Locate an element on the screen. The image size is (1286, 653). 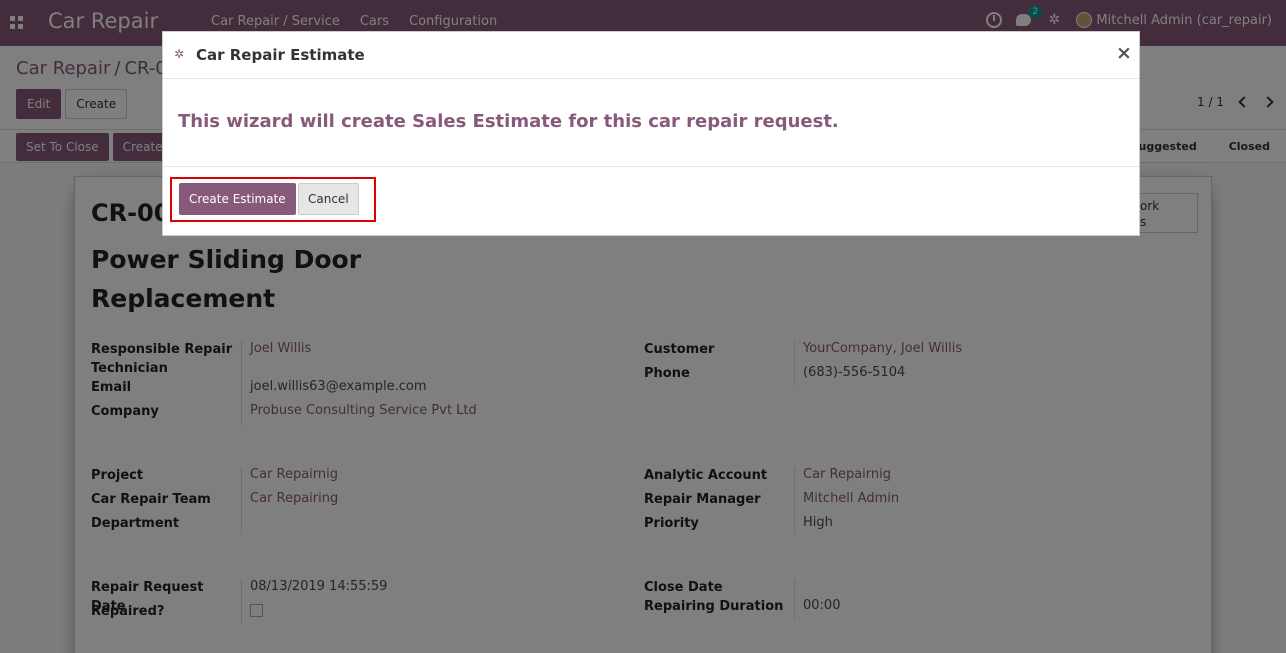
modal-header: ✲ Car Repair Estimate × is located at coordinates (651, 55).